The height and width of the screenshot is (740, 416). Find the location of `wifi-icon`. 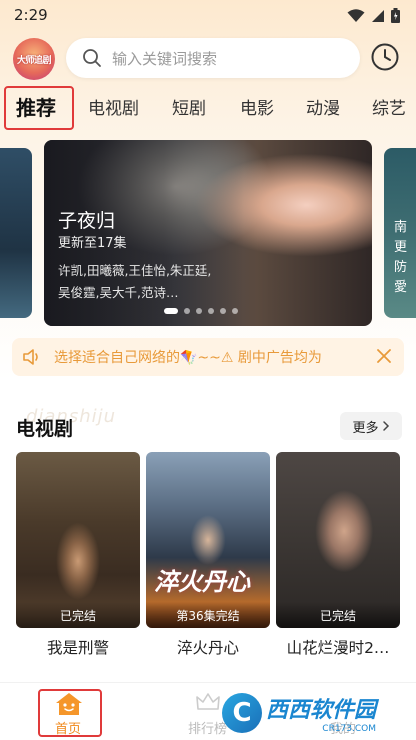

wifi-icon is located at coordinates (356, 15).